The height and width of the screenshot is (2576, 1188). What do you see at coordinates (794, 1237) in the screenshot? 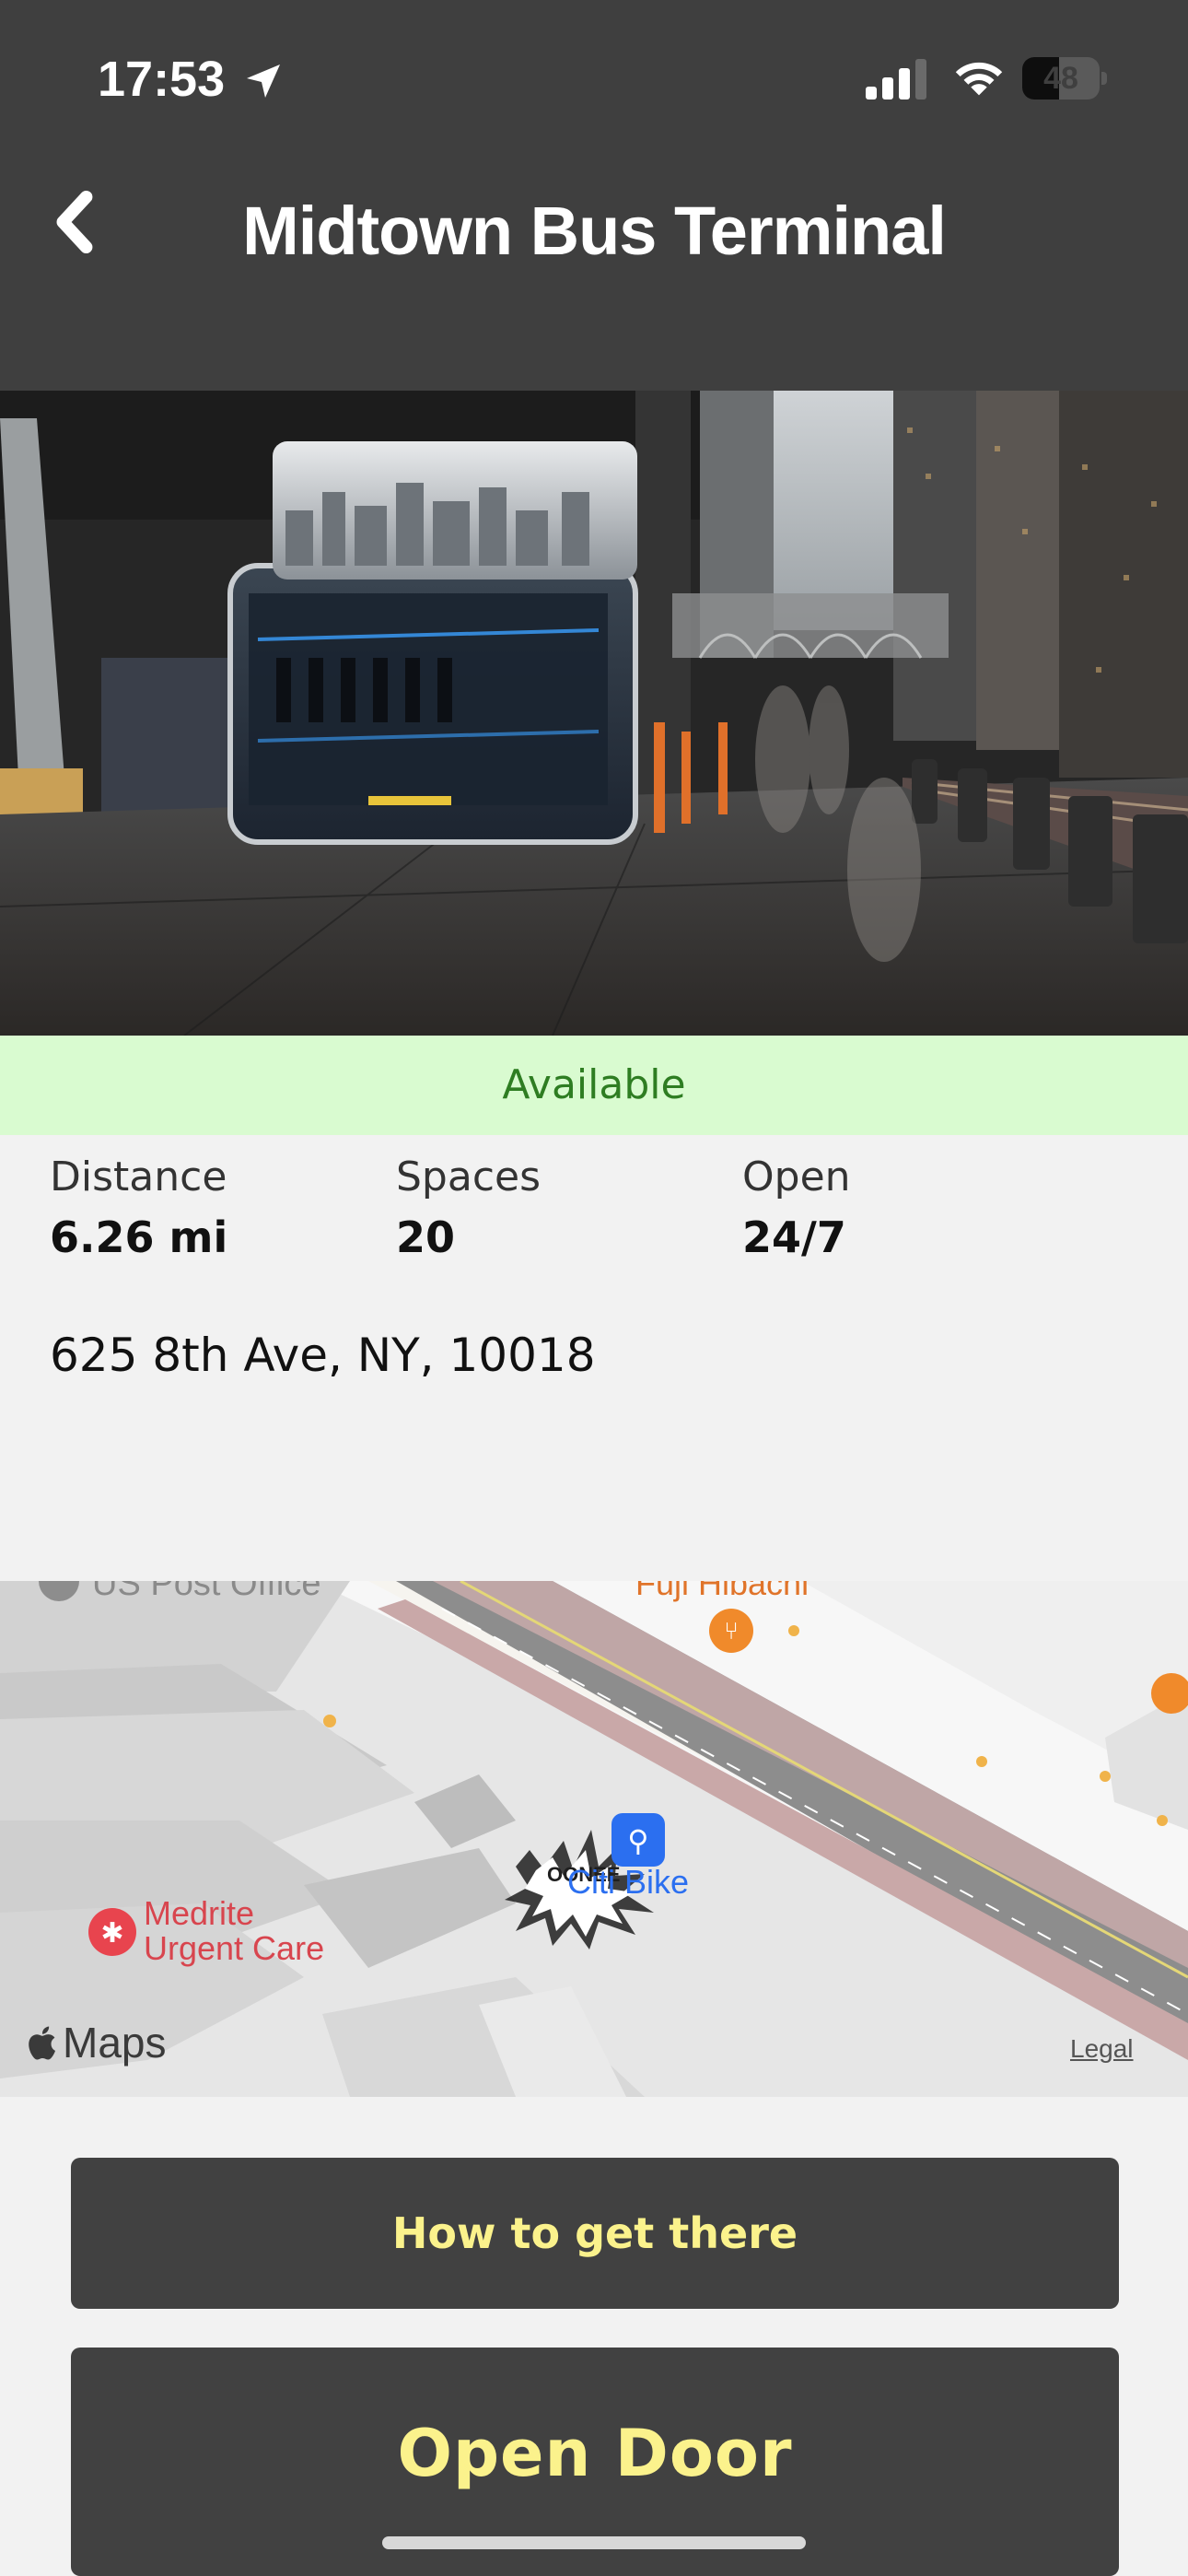
I see `hours-value: 24/7` at bounding box center [794, 1237].